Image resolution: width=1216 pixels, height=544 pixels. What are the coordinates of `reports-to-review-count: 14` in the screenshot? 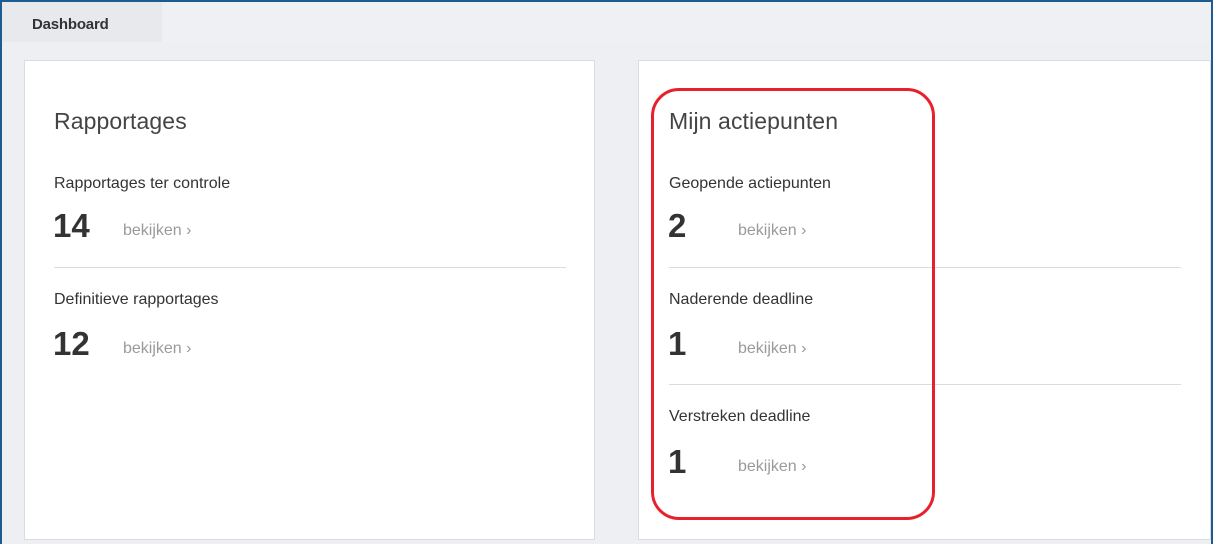 It's located at (71, 225).